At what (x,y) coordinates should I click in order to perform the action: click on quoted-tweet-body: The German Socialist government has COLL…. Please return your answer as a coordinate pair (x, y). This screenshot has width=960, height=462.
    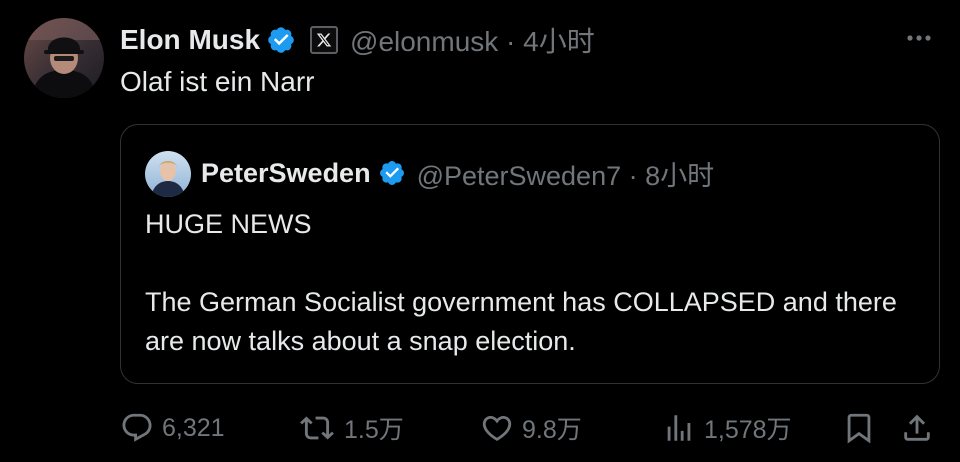
    Looking at the image, I should click on (521, 321).